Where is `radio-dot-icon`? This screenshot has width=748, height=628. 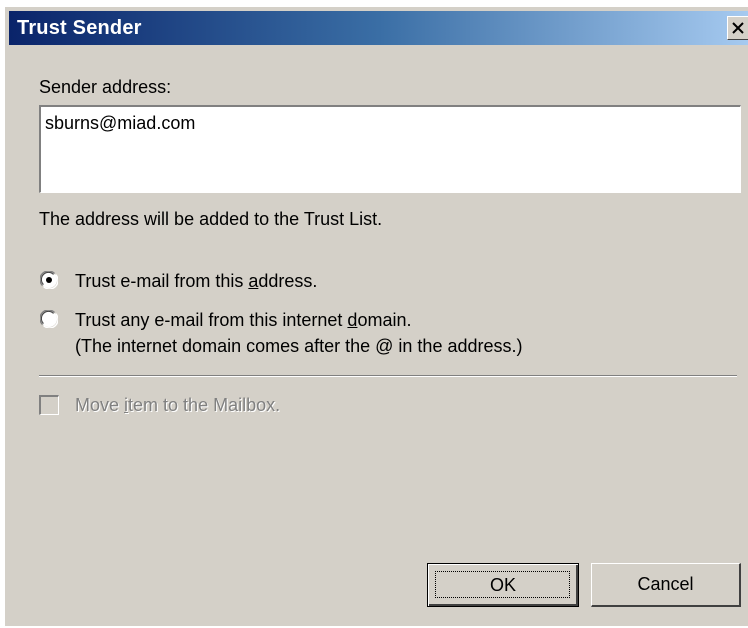 radio-dot-icon is located at coordinates (49, 280).